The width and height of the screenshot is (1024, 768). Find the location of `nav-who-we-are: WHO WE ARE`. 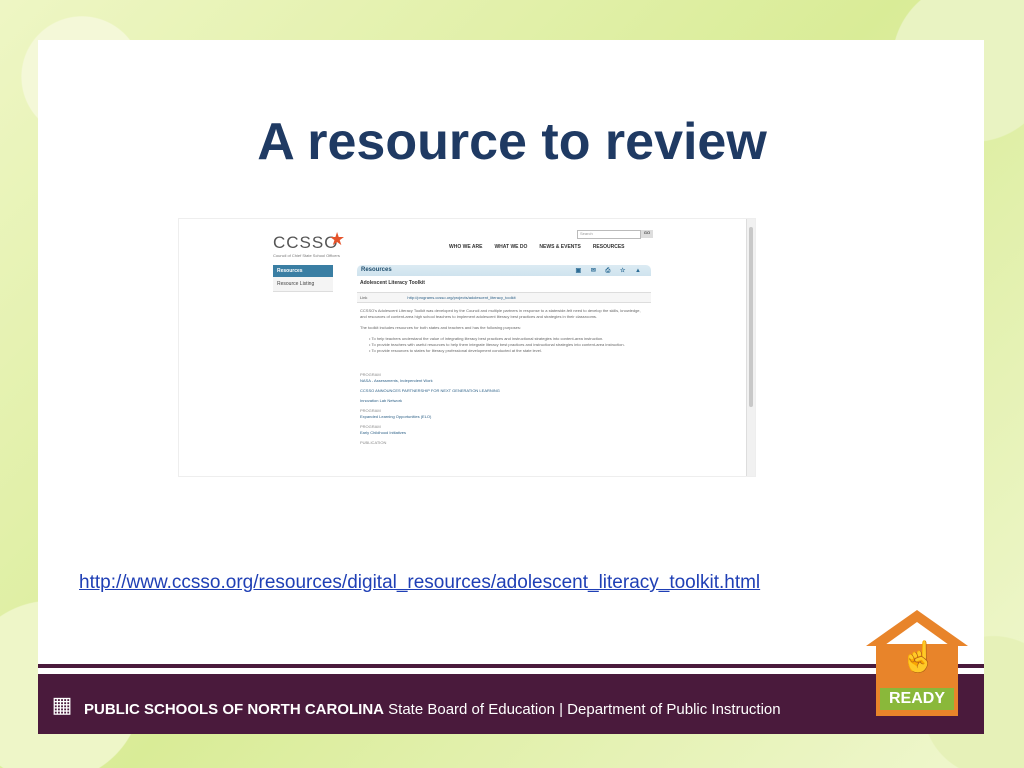

nav-who-we-are: WHO WE ARE is located at coordinates (465, 247).